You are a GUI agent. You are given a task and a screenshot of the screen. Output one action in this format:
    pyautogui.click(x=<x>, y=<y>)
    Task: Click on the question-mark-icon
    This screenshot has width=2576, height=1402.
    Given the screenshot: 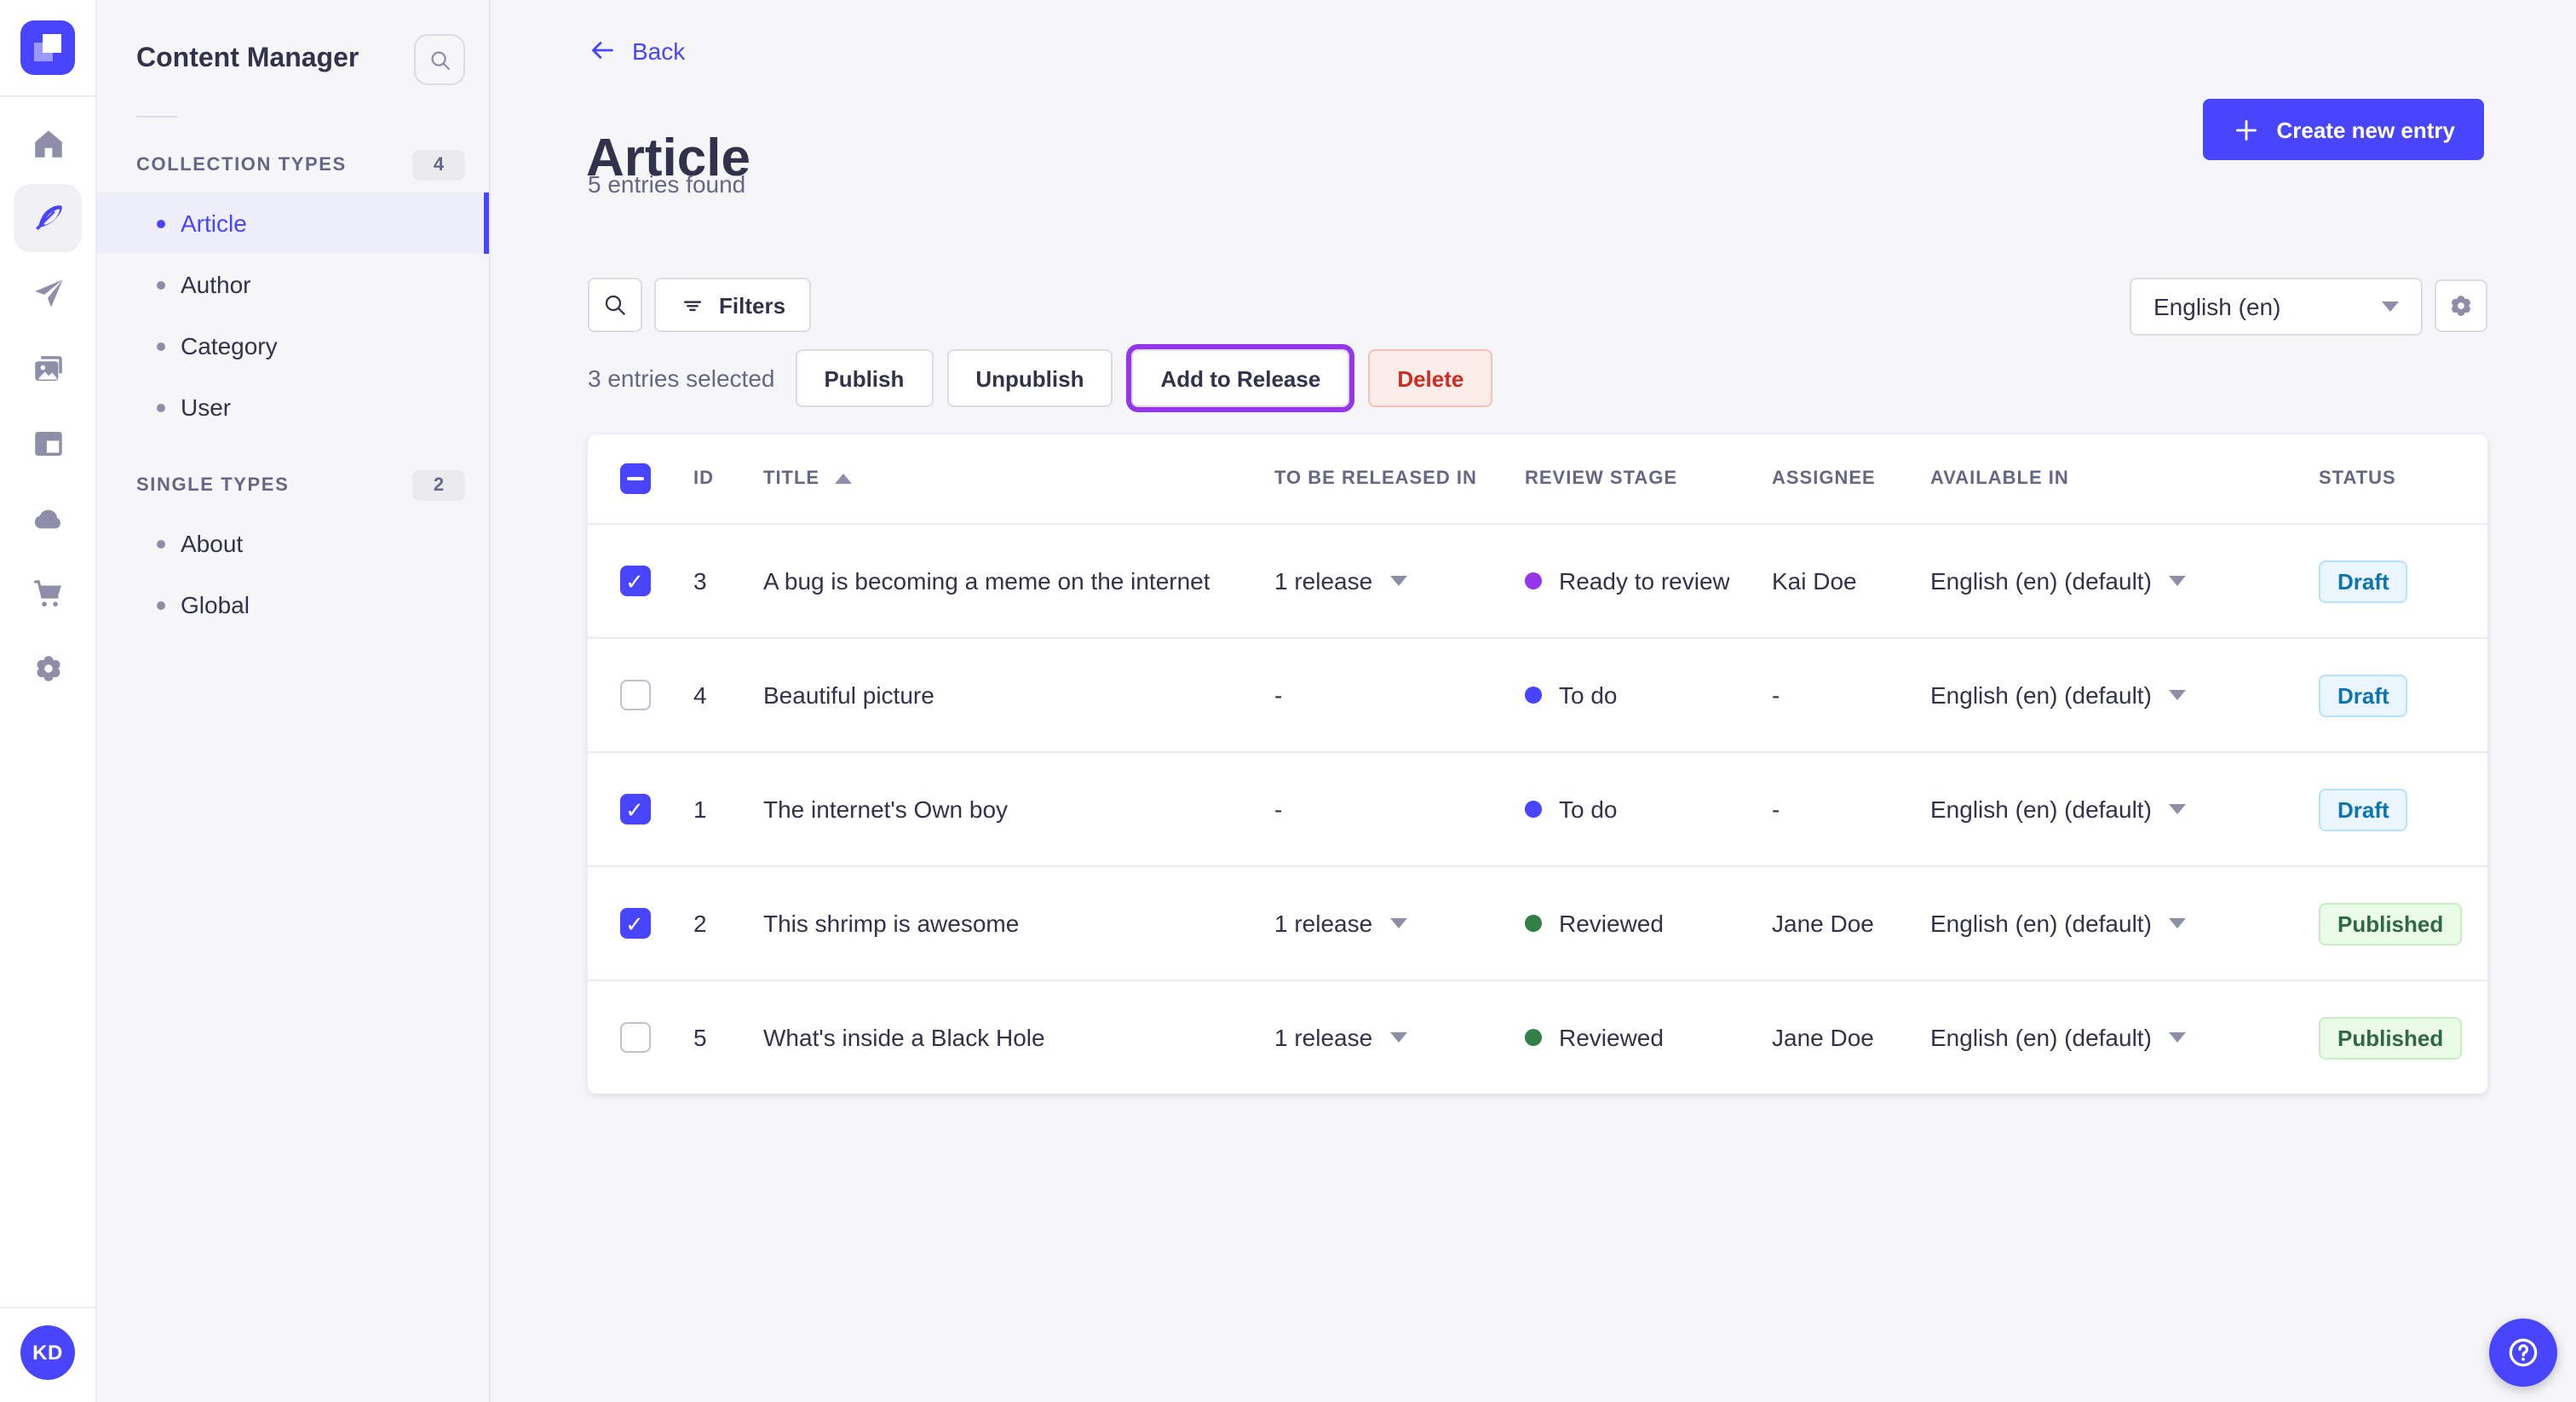 What is the action you would take?
    pyautogui.click(x=2523, y=1352)
    